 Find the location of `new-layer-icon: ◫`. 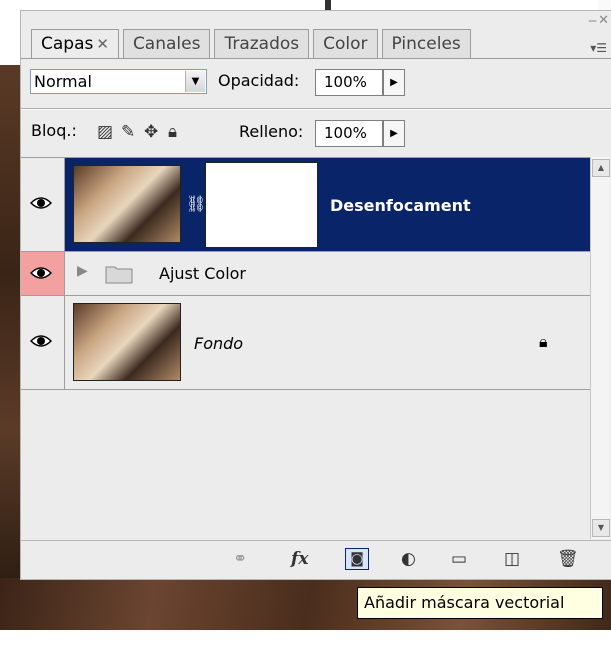

new-layer-icon: ◫ is located at coordinates (512, 559).